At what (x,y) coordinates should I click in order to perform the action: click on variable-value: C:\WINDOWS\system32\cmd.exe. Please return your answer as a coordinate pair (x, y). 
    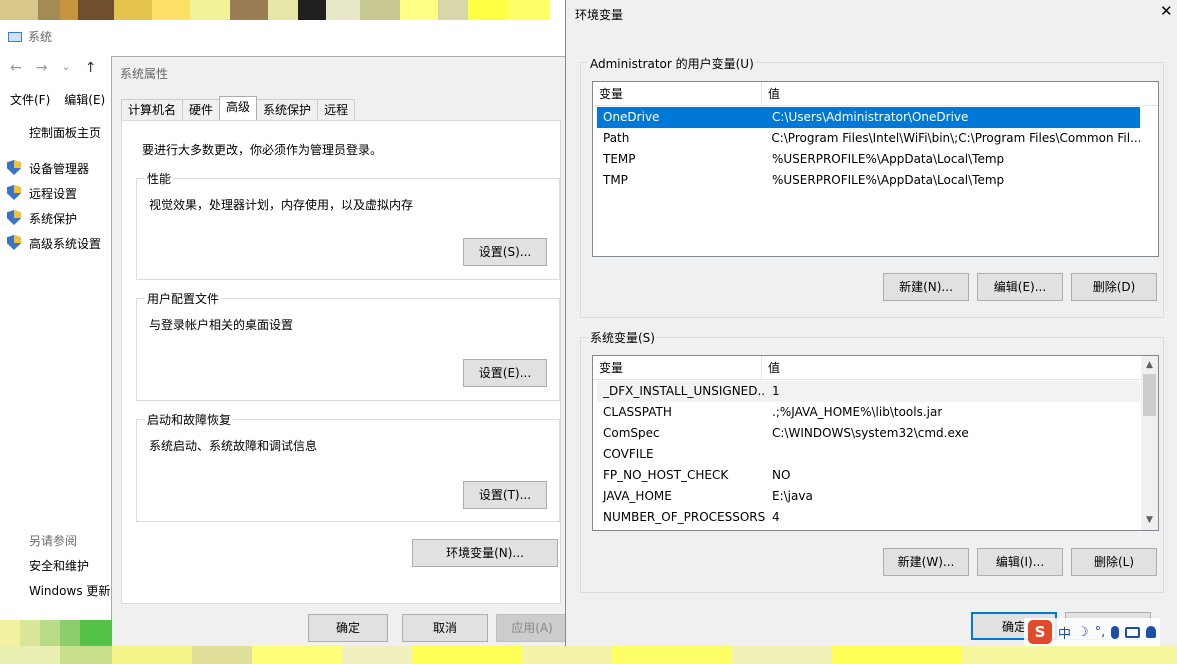
    Looking at the image, I should click on (870, 433).